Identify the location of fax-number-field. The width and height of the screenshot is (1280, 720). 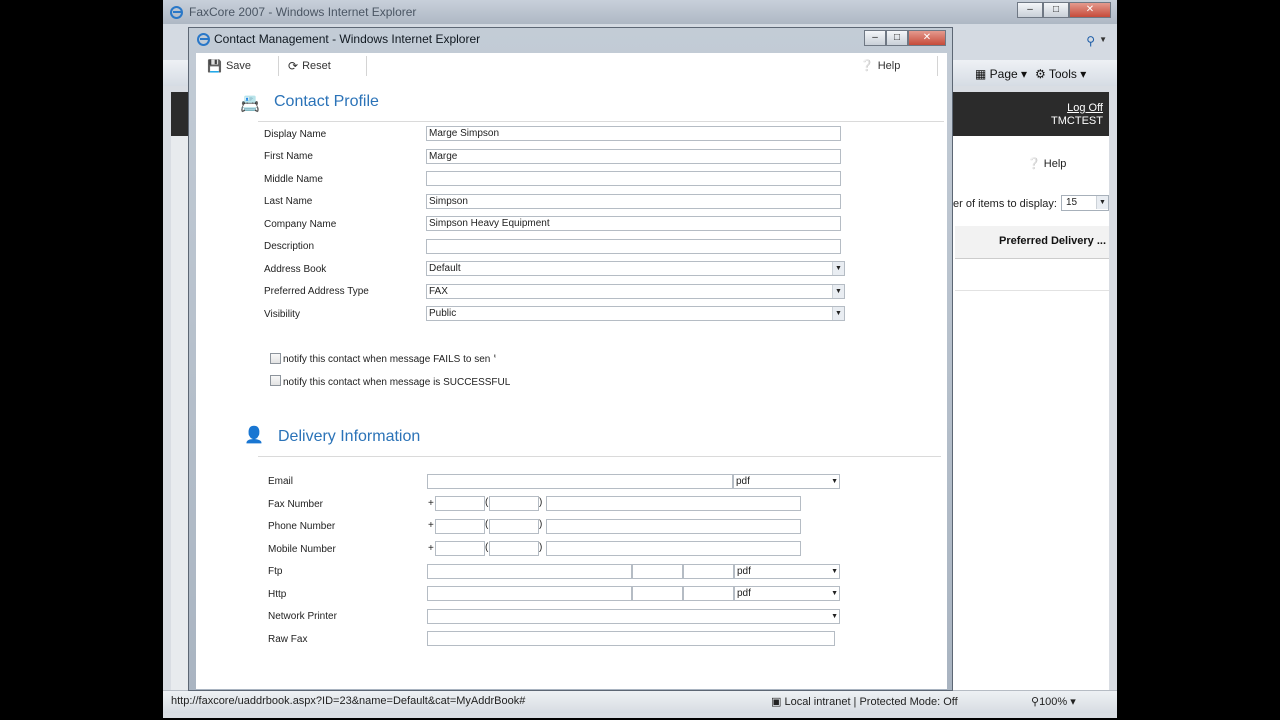
(673, 503).